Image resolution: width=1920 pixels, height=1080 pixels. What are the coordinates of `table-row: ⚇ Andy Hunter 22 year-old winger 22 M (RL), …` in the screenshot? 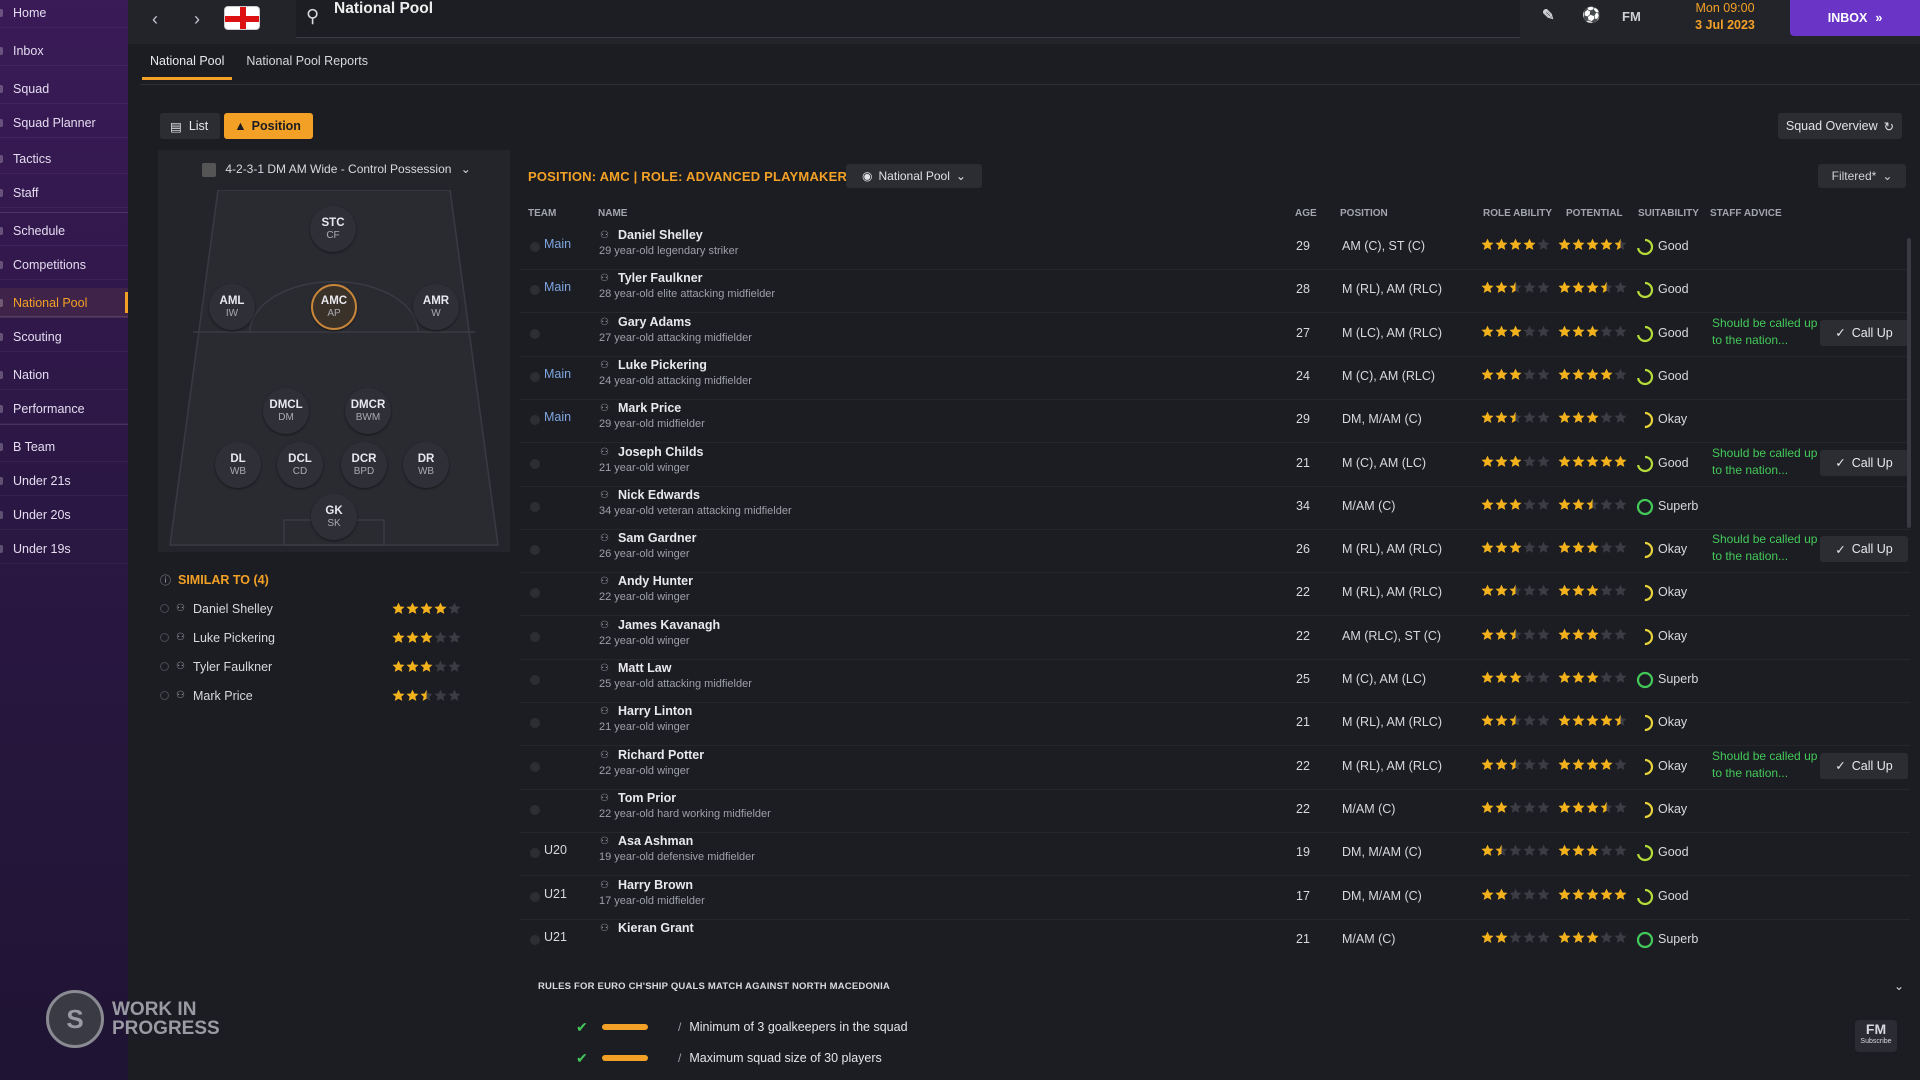 It's located at (1215, 595).